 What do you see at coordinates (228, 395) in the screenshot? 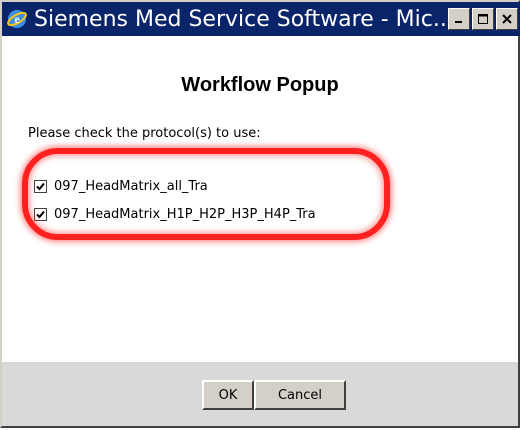
I see `ok-button: OK` at bounding box center [228, 395].